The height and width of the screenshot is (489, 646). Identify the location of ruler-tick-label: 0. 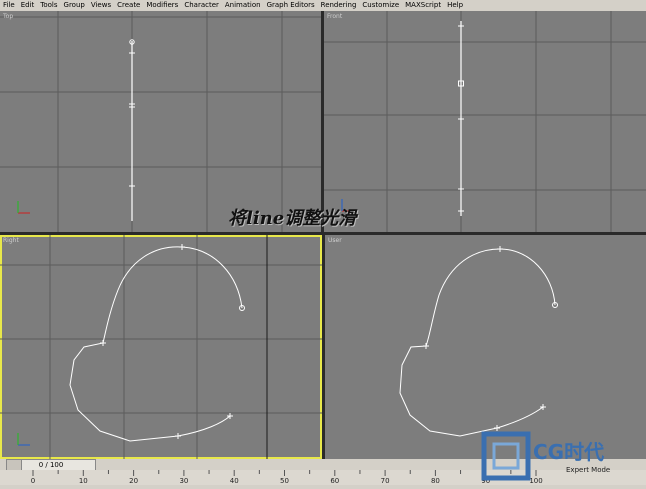
(33, 481).